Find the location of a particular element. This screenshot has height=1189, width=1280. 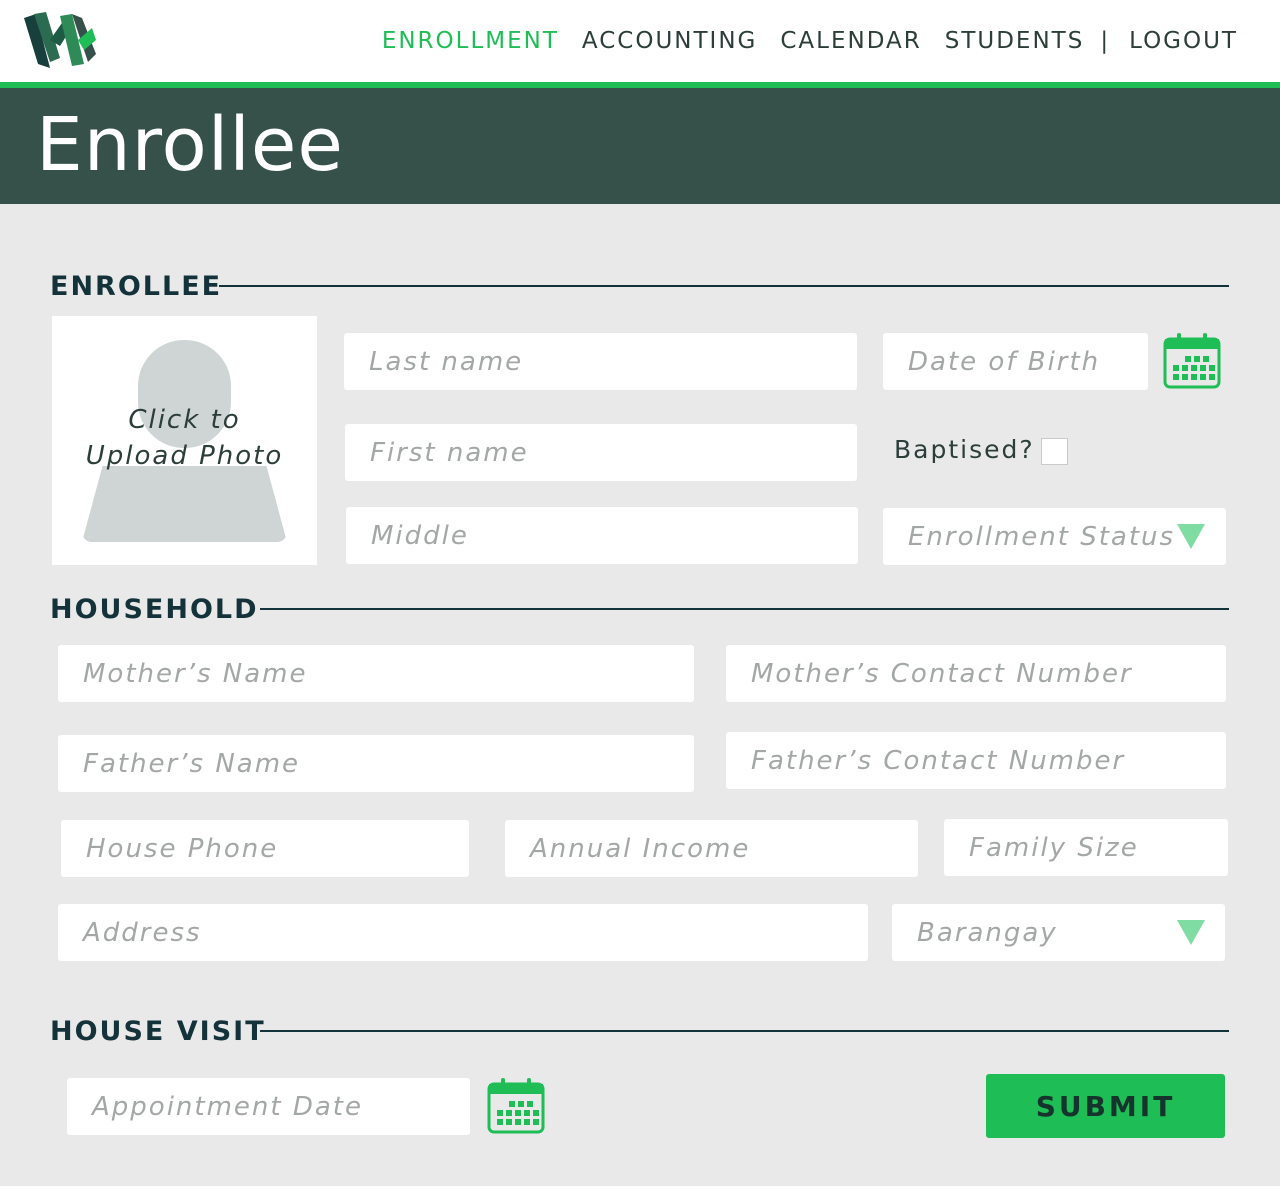

enrollment-status-select: Enrollment Status is located at coordinates (1054, 536).